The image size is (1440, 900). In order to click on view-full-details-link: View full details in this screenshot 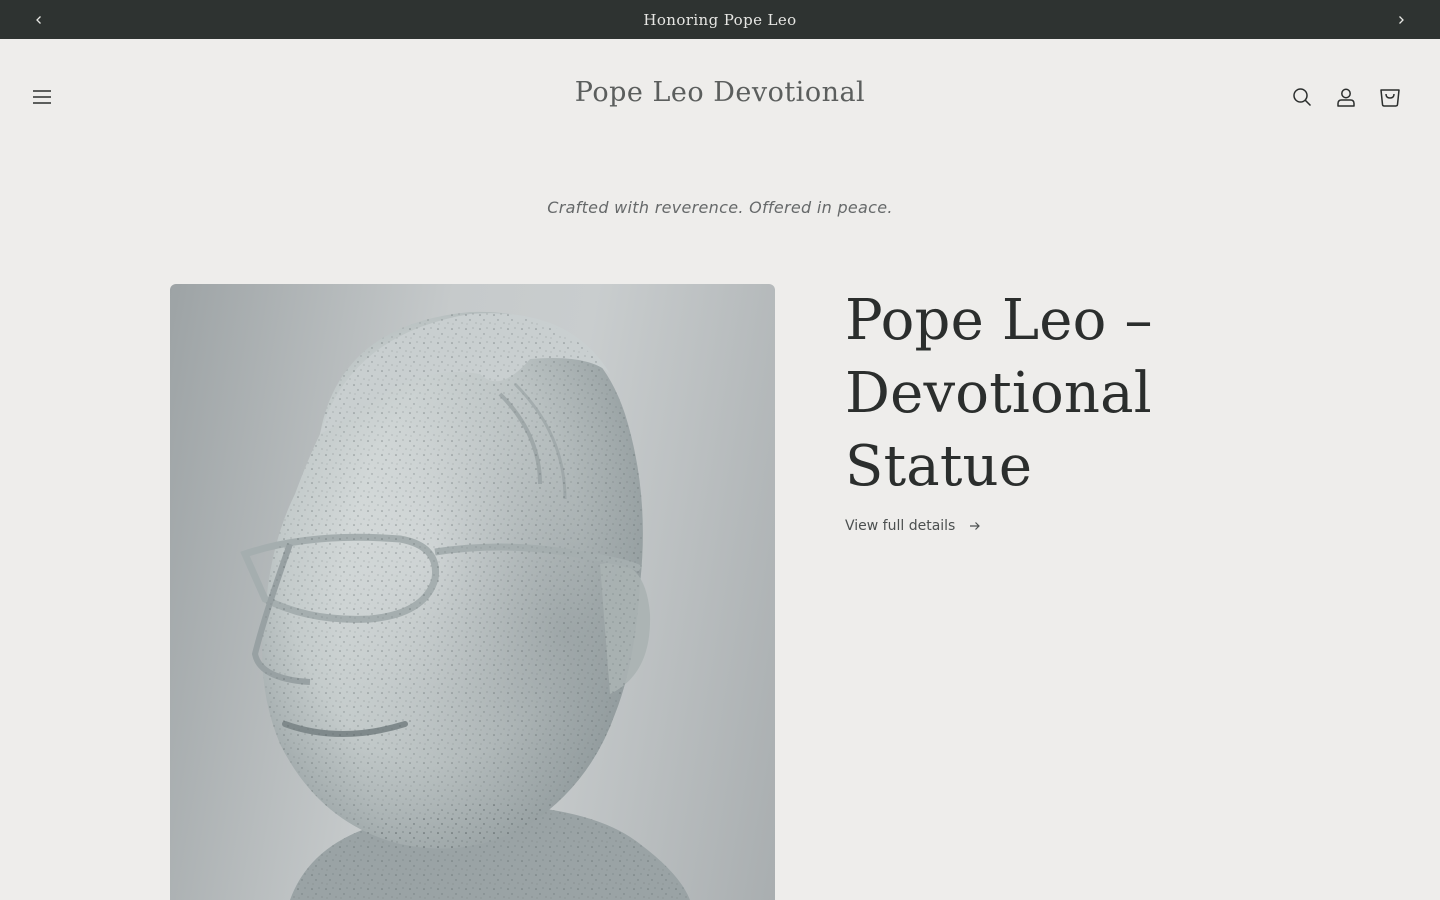, I will do `click(913, 526)`.